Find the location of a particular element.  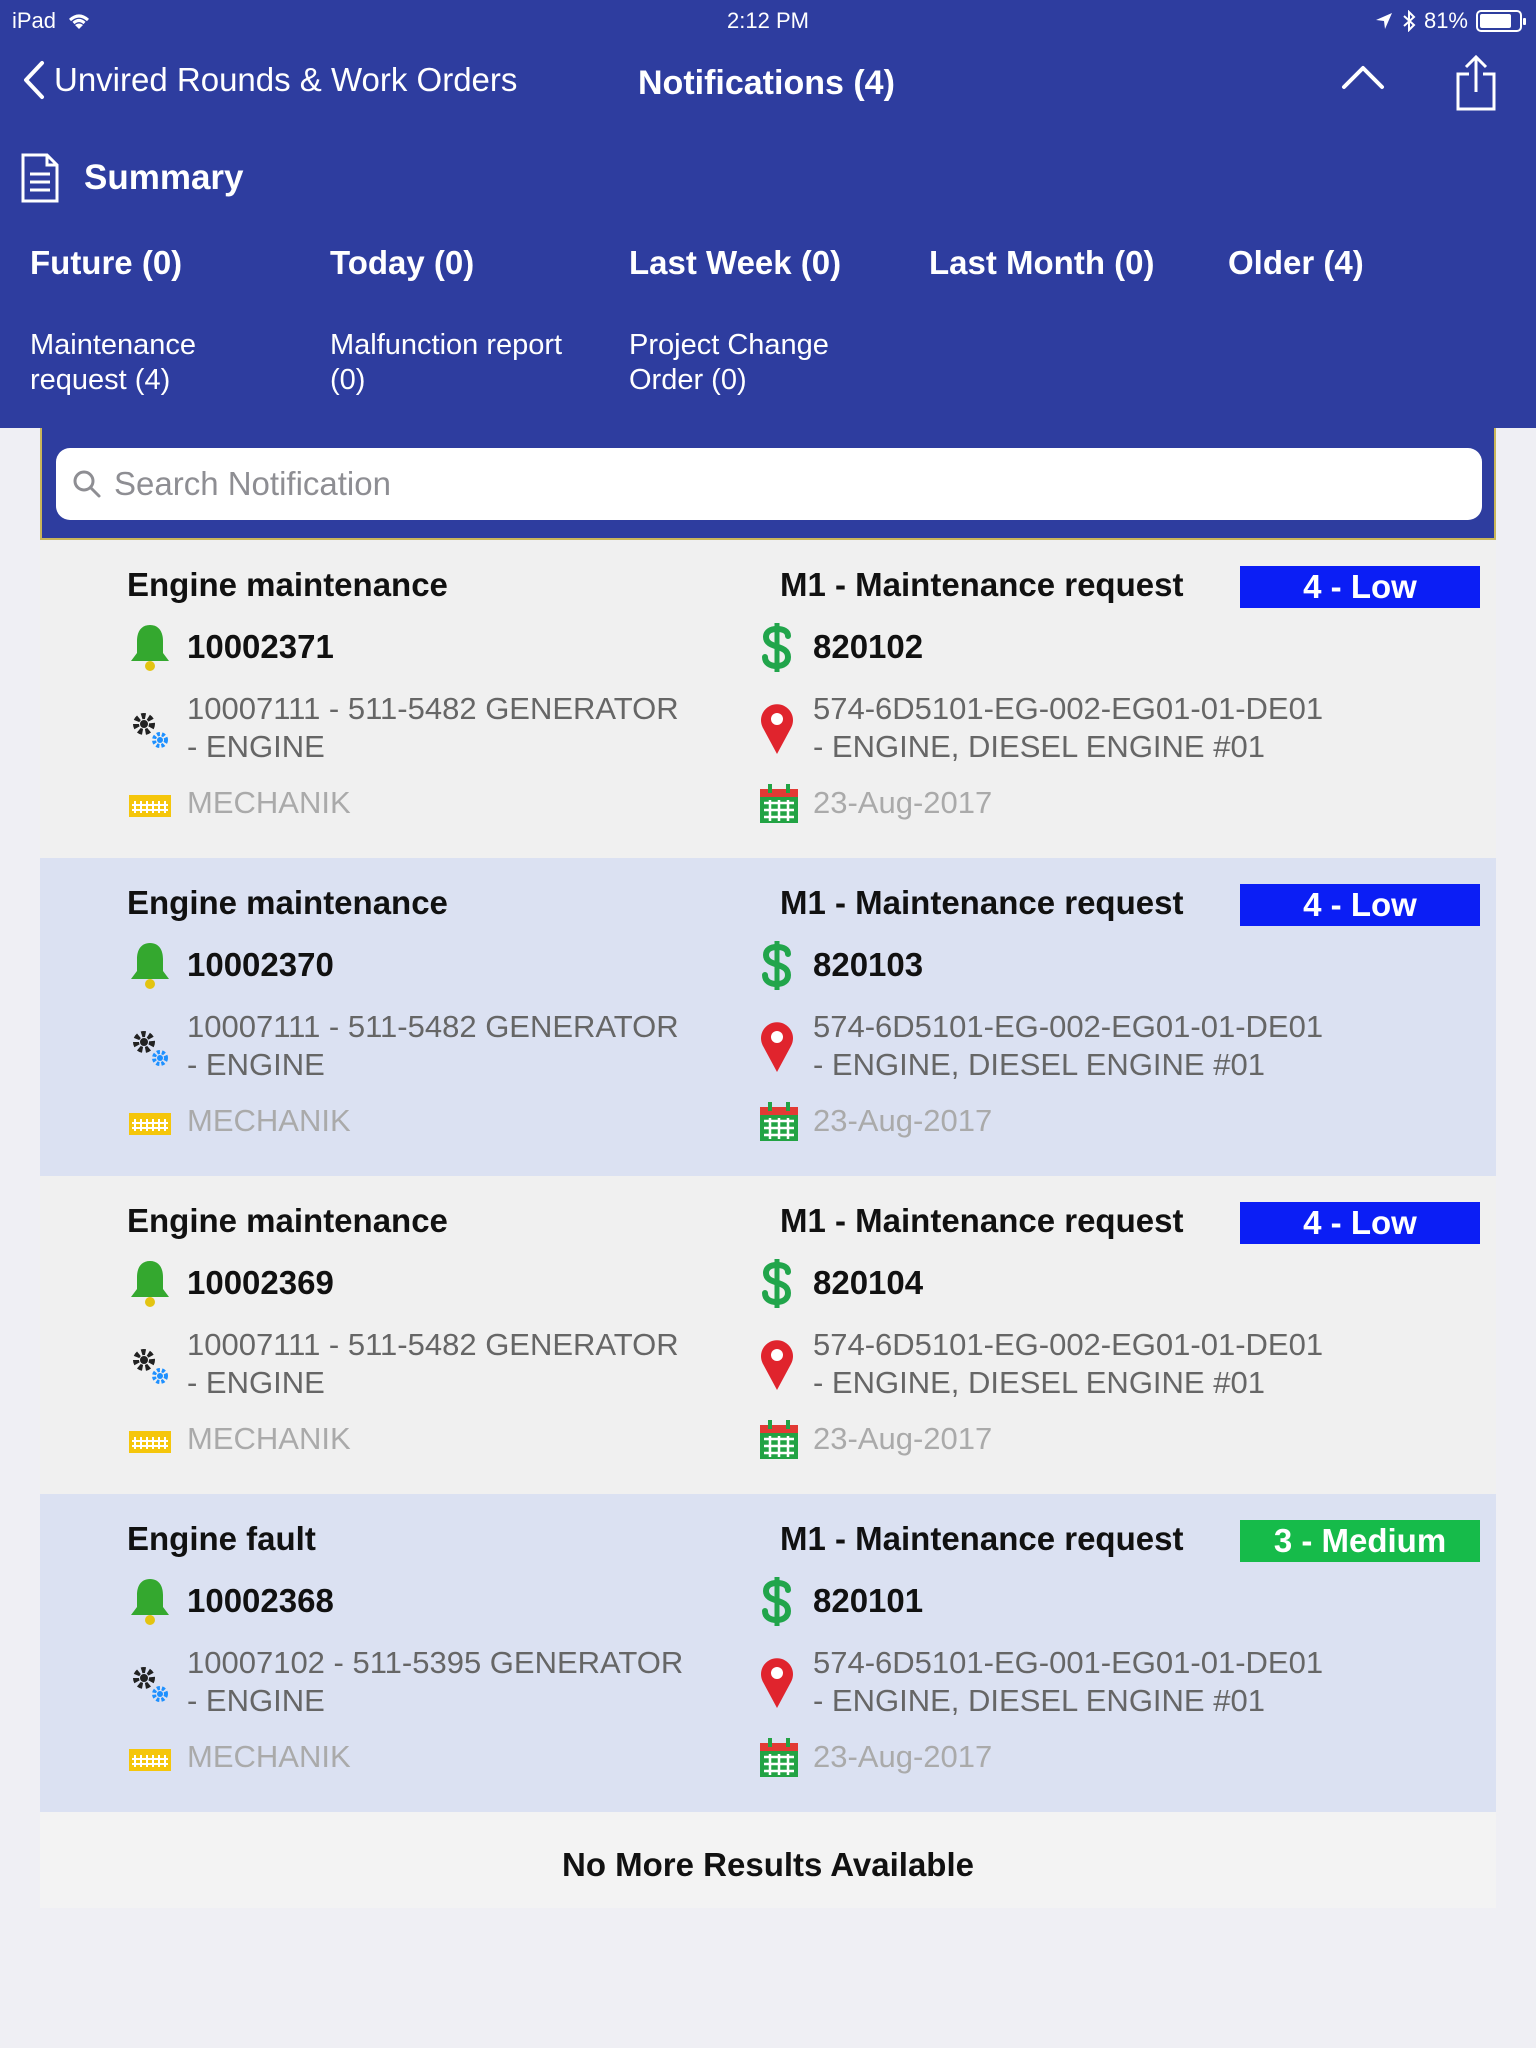

search-input: Search Notification is located at coordinates (769, 484).